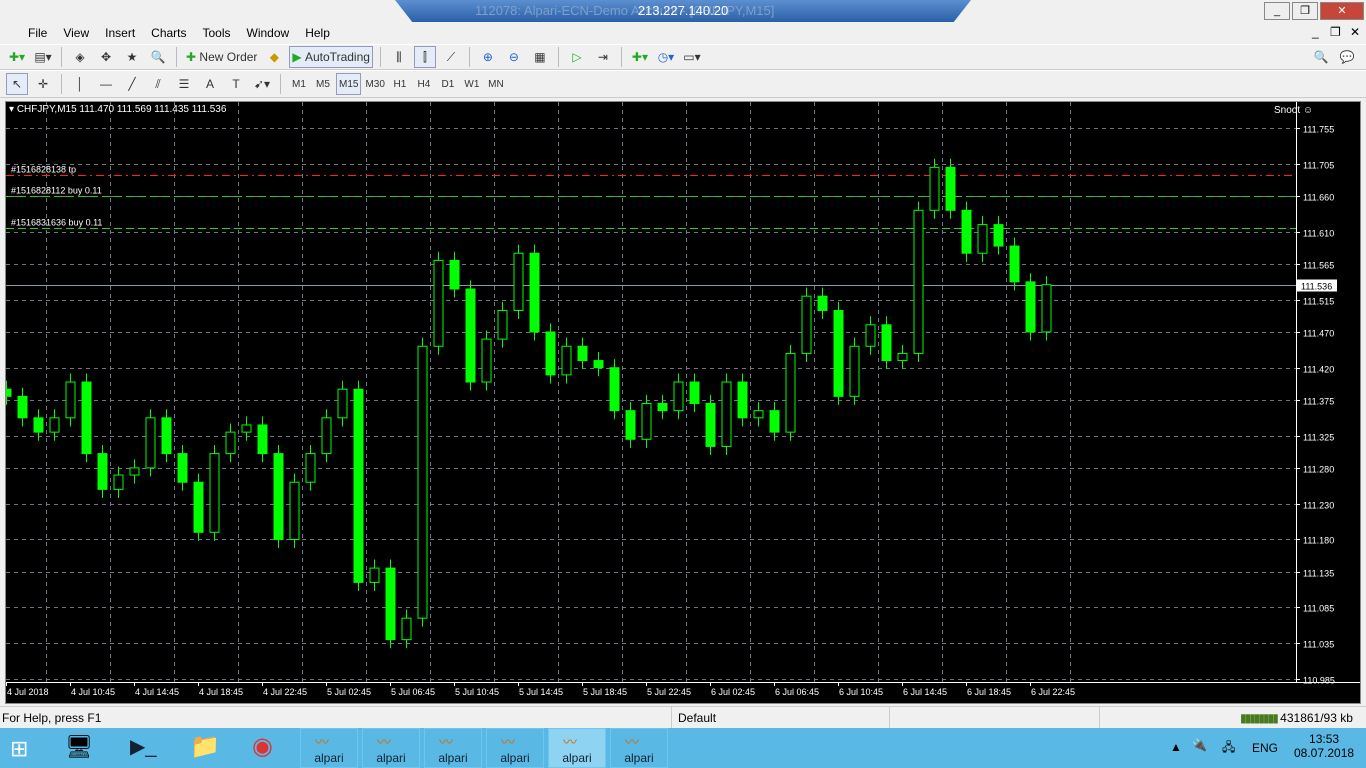 The width and height of the screenshot is (1366, 768). What do you see at coordinates (1176, 747) in the screenshot?
I see `tray-expand-icon: ▲` at bounding box center [1176, 747].